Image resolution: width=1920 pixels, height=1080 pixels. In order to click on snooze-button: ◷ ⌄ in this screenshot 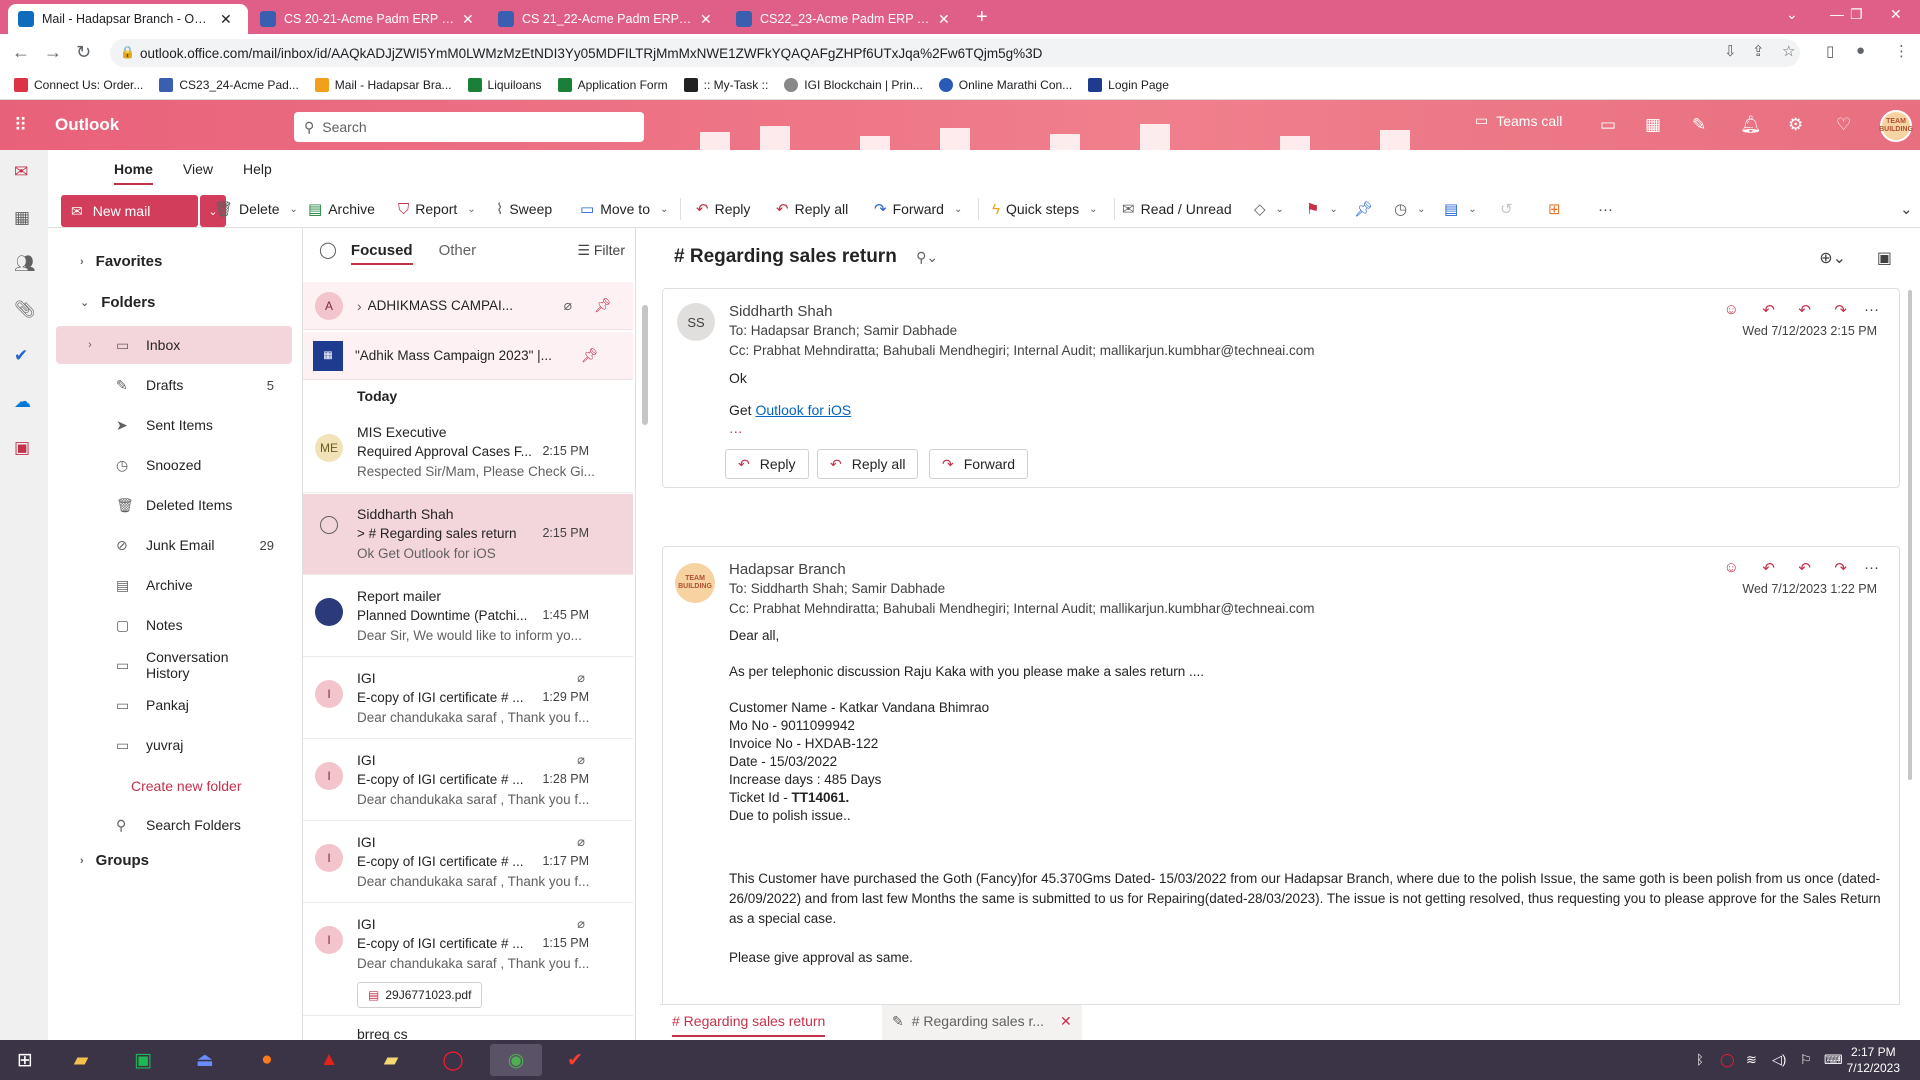, I will do `click(1409, 209)`.